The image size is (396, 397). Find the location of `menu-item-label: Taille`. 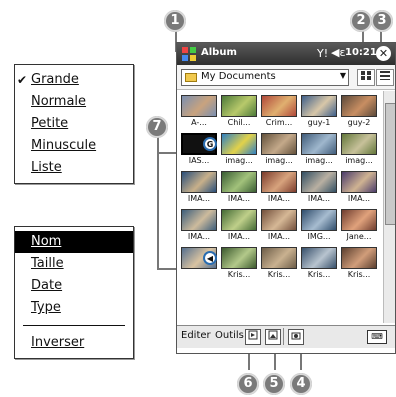

menu-item-label: Taille is located at coordinates (47, 263).